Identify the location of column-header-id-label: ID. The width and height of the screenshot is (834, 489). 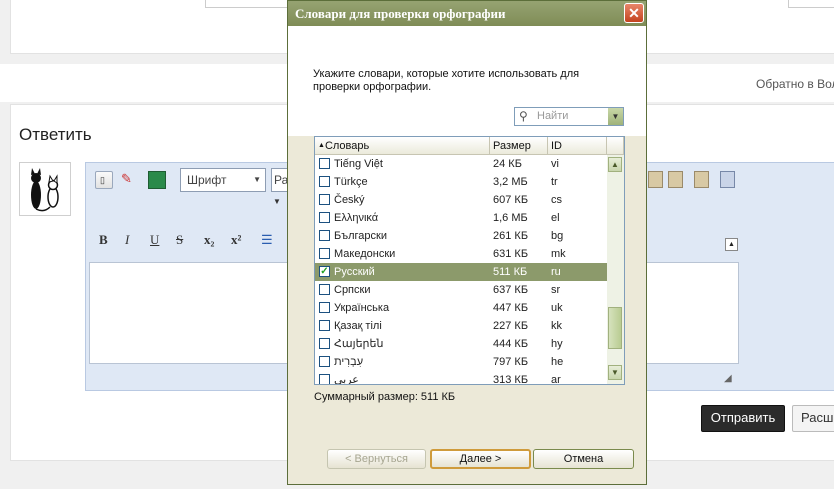
(556, 146).